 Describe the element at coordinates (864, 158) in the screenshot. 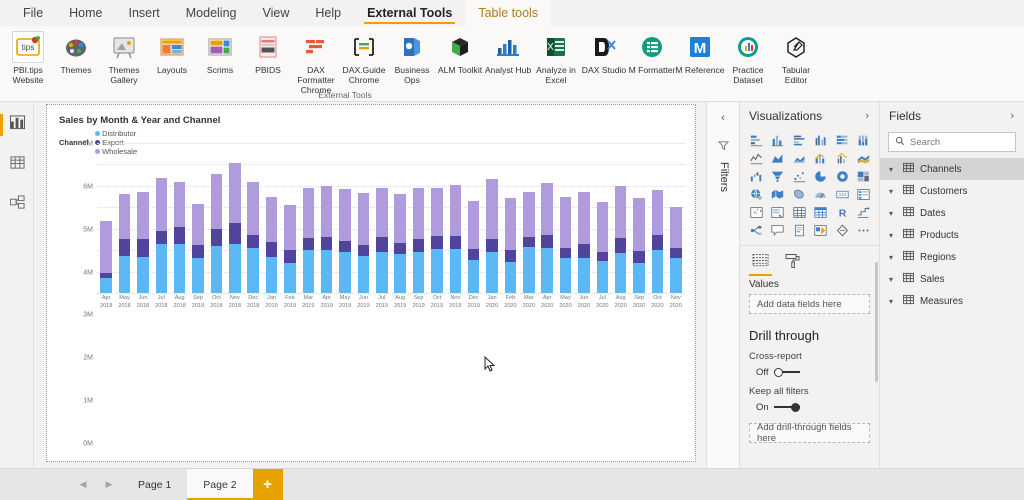

I see `ribbon-chart-icon` at that location.